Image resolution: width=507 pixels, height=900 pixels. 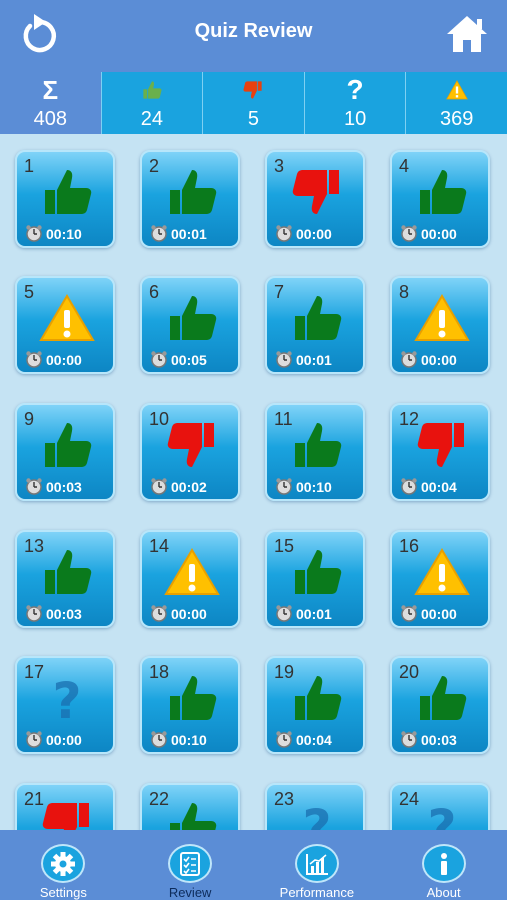 I want to click on question-tile: 6 00:05, so click(x=190, y=325).